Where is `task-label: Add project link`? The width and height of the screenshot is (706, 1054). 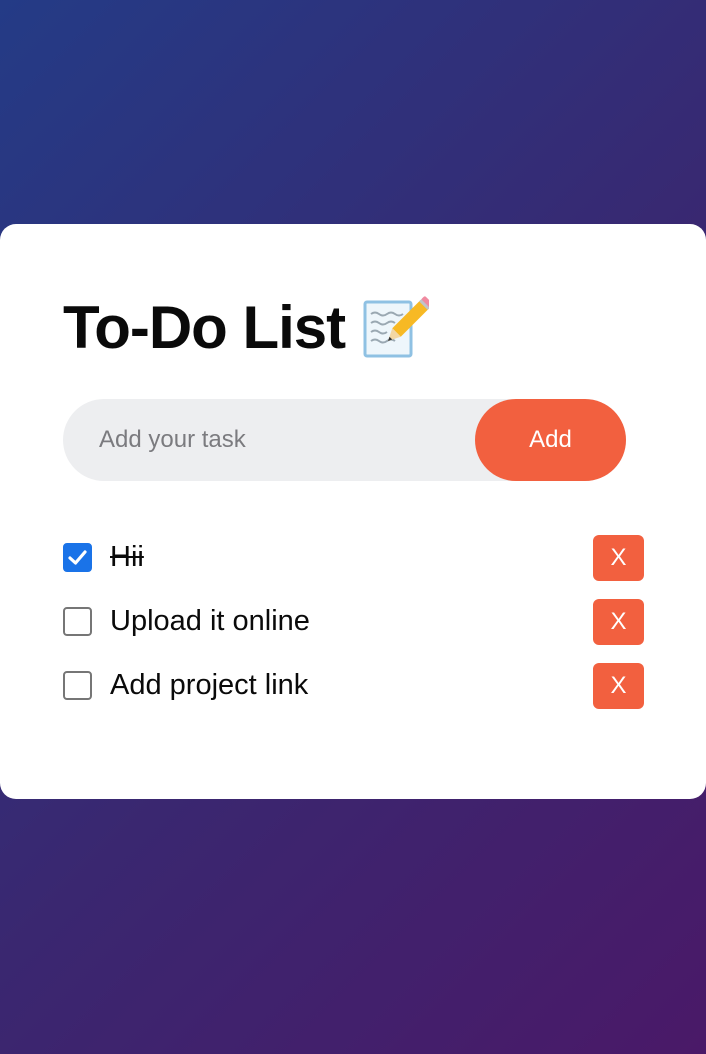 task-label: Add project link is located at coordinates (209, 685).